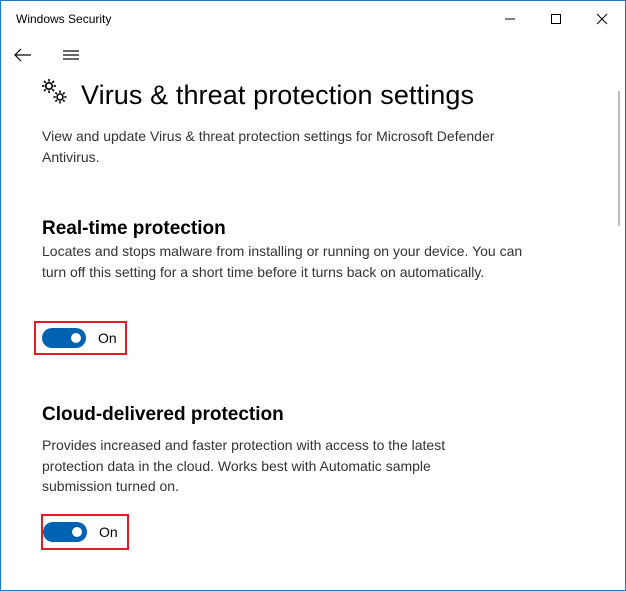  Describe the element at coordinates (163, 414) in the screenshot. I see `cloud-protection-title: Cloud-delivered protection` at that location.